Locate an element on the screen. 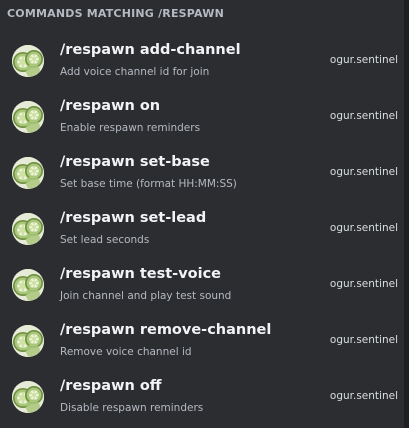 This screenshot has height=428, width=409. command-name: /respawn off is located at coordinates (111, 386).